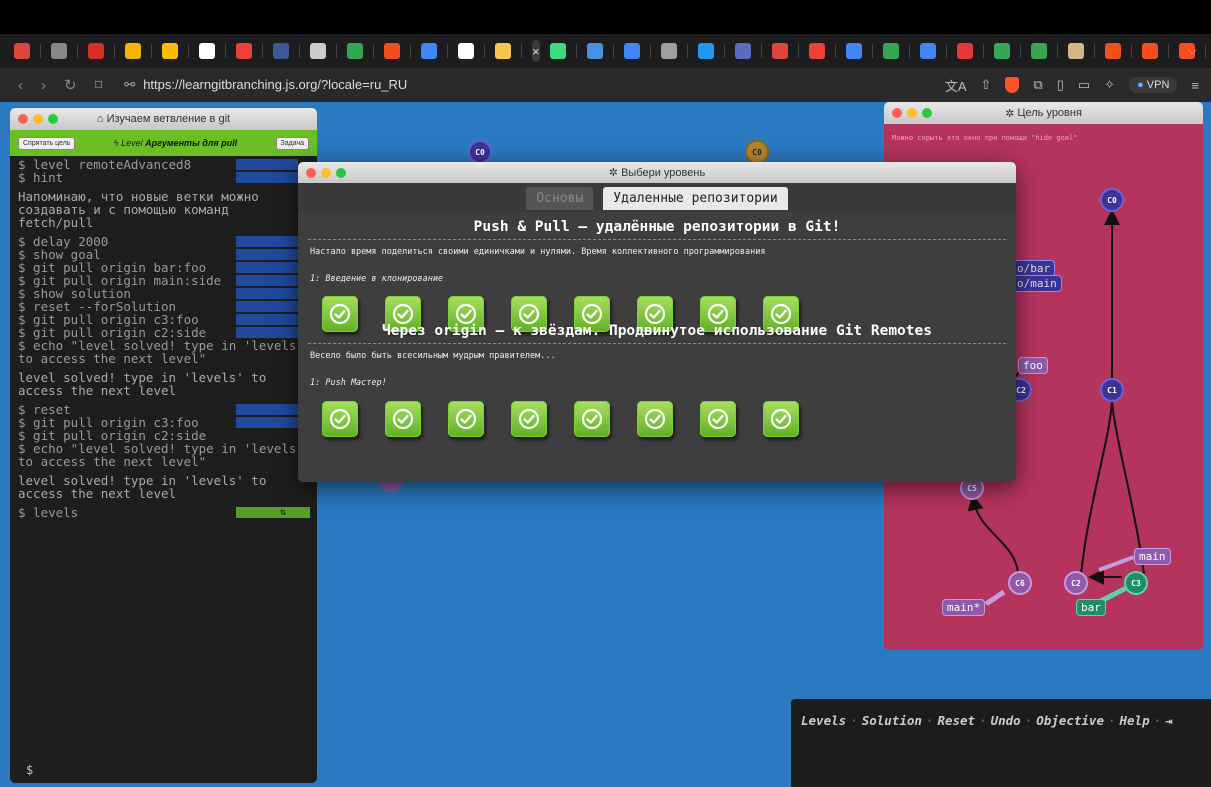  Describe the element at coordinates (1012, 85) in the screenshot. I see `brave-shield-icon` at that location.